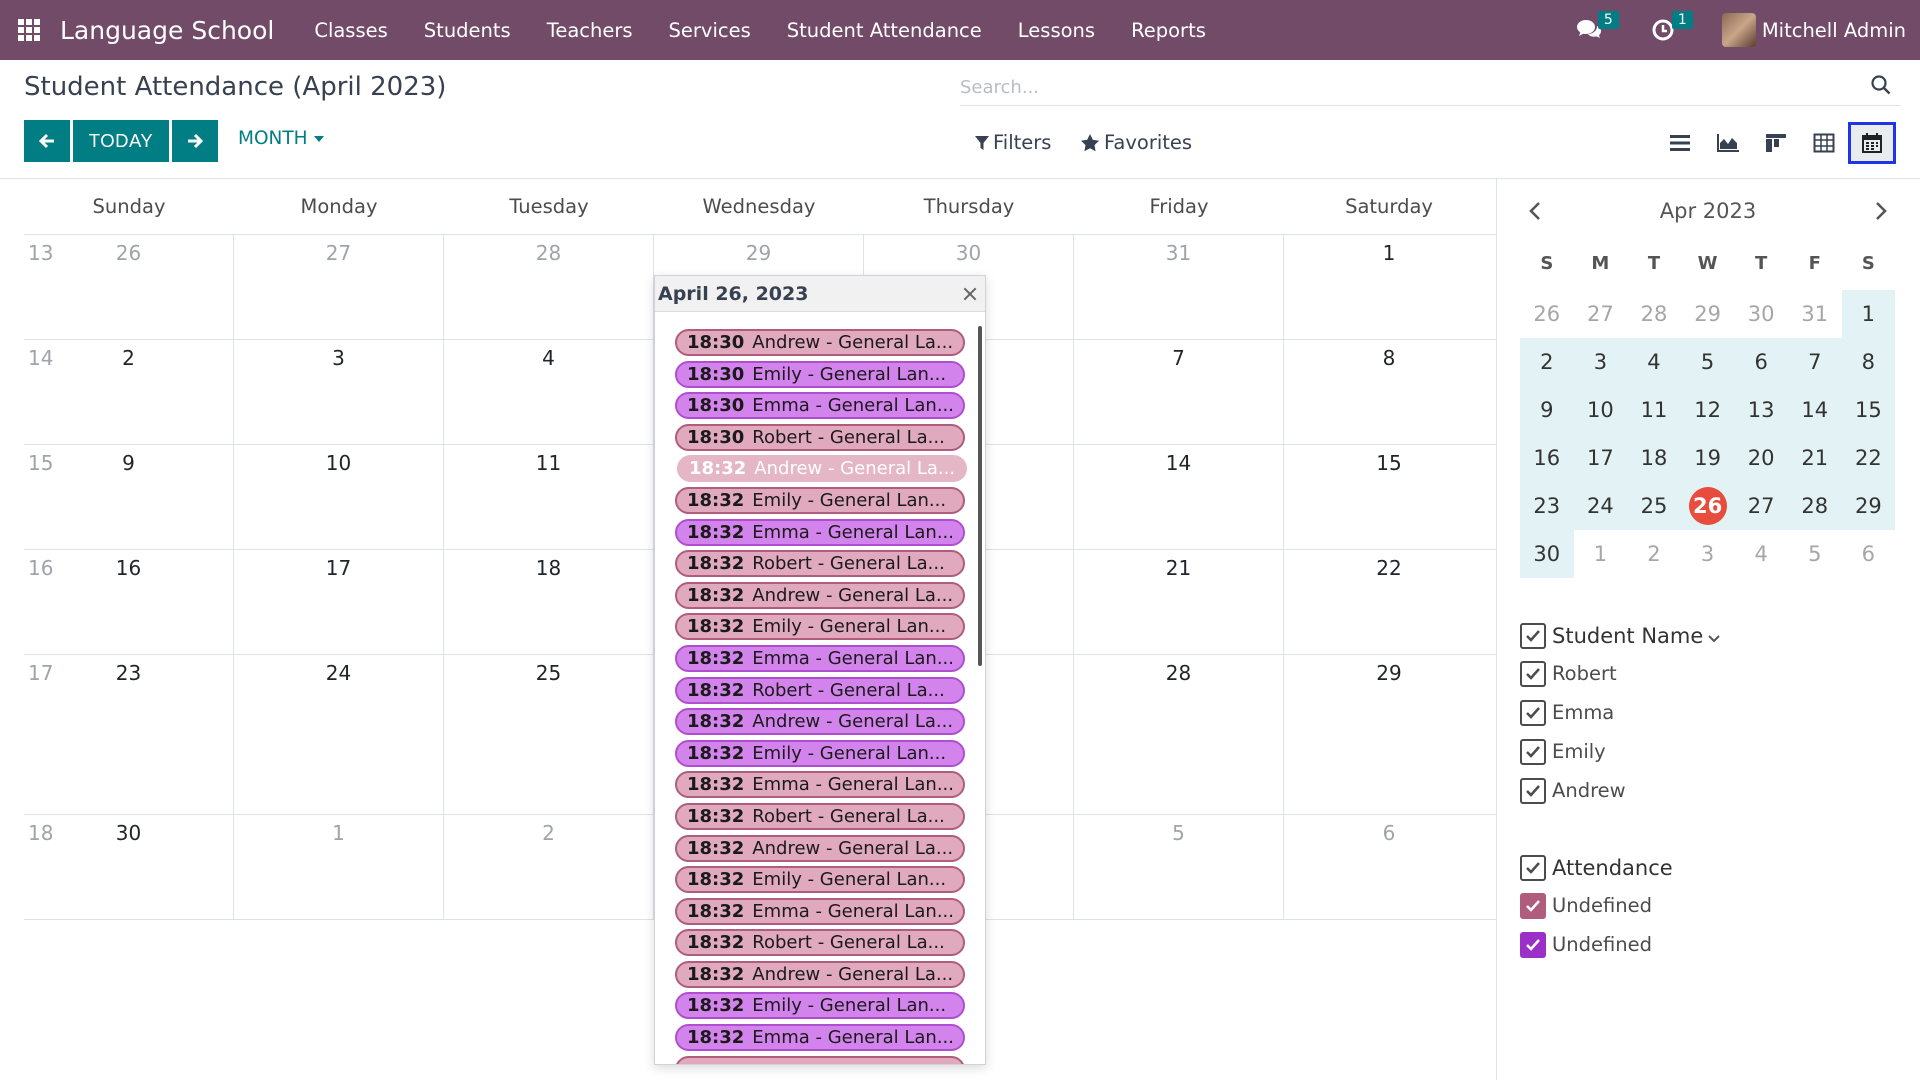 The image size is (1920, 1080). I want to click on previous-button, so click(47, 141).